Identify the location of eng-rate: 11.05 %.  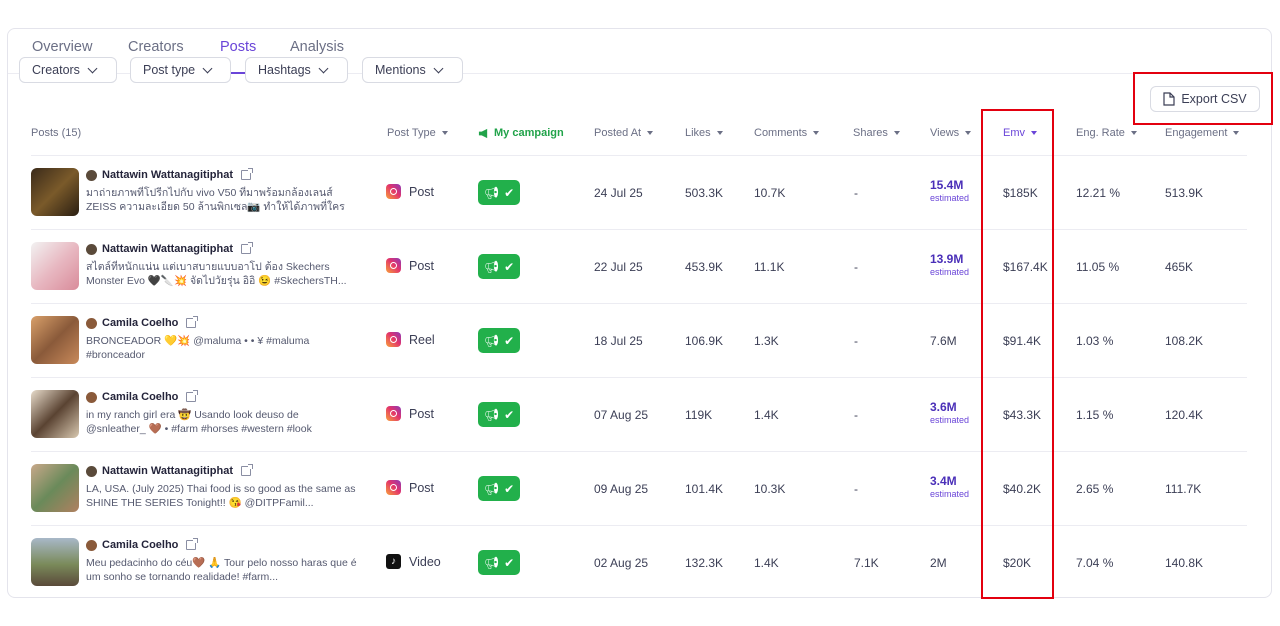
(1098, 267).